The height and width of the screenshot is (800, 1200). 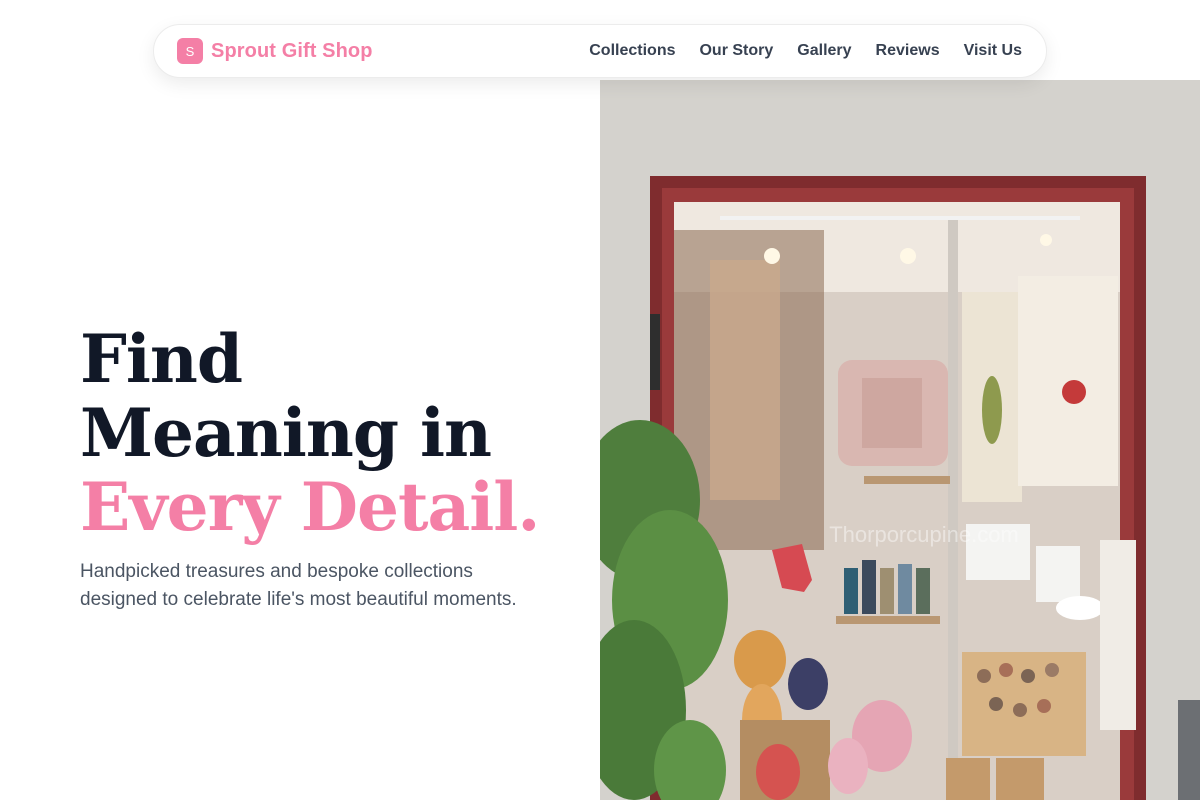 What do you see at coordinates (292, 50) in the screenshot?
I see `brand-name: Sprout Gift Shop` at bounding box center [292, 50].